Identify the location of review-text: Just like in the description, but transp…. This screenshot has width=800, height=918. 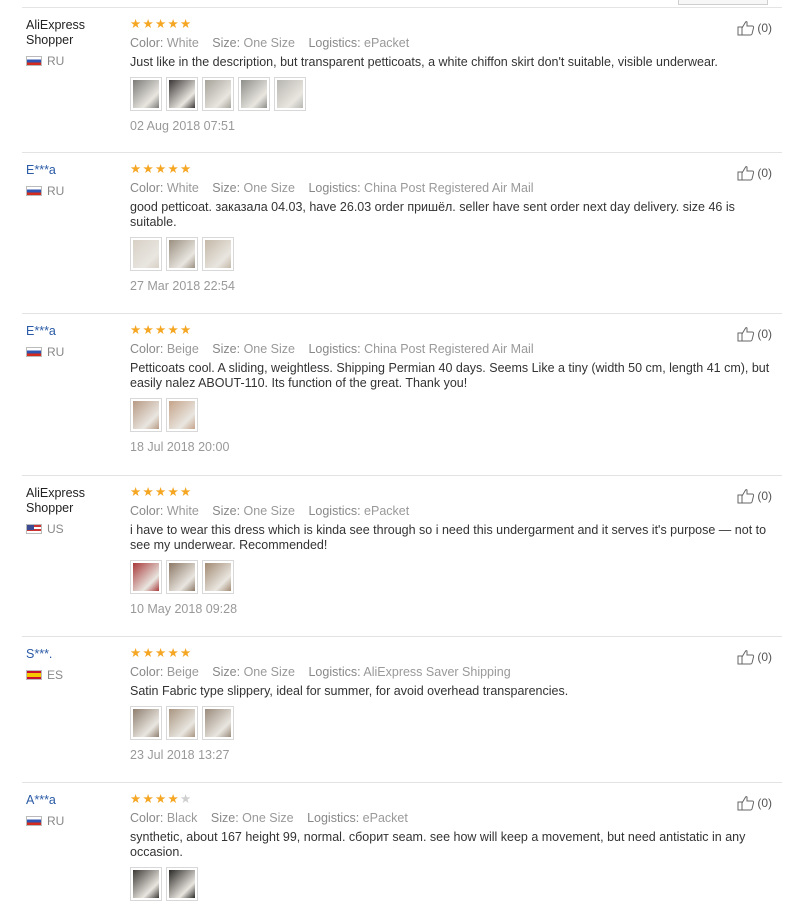
(424, 62).